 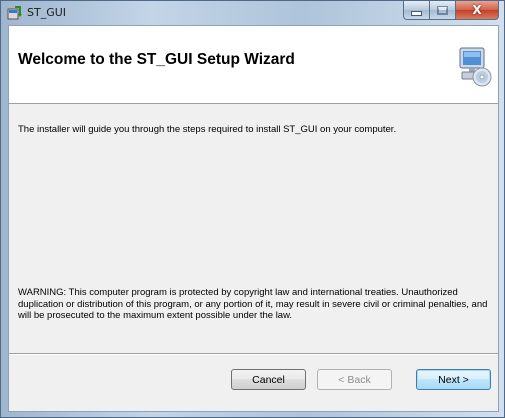 I want to click on minimize-button, so click(x=416, y=10).